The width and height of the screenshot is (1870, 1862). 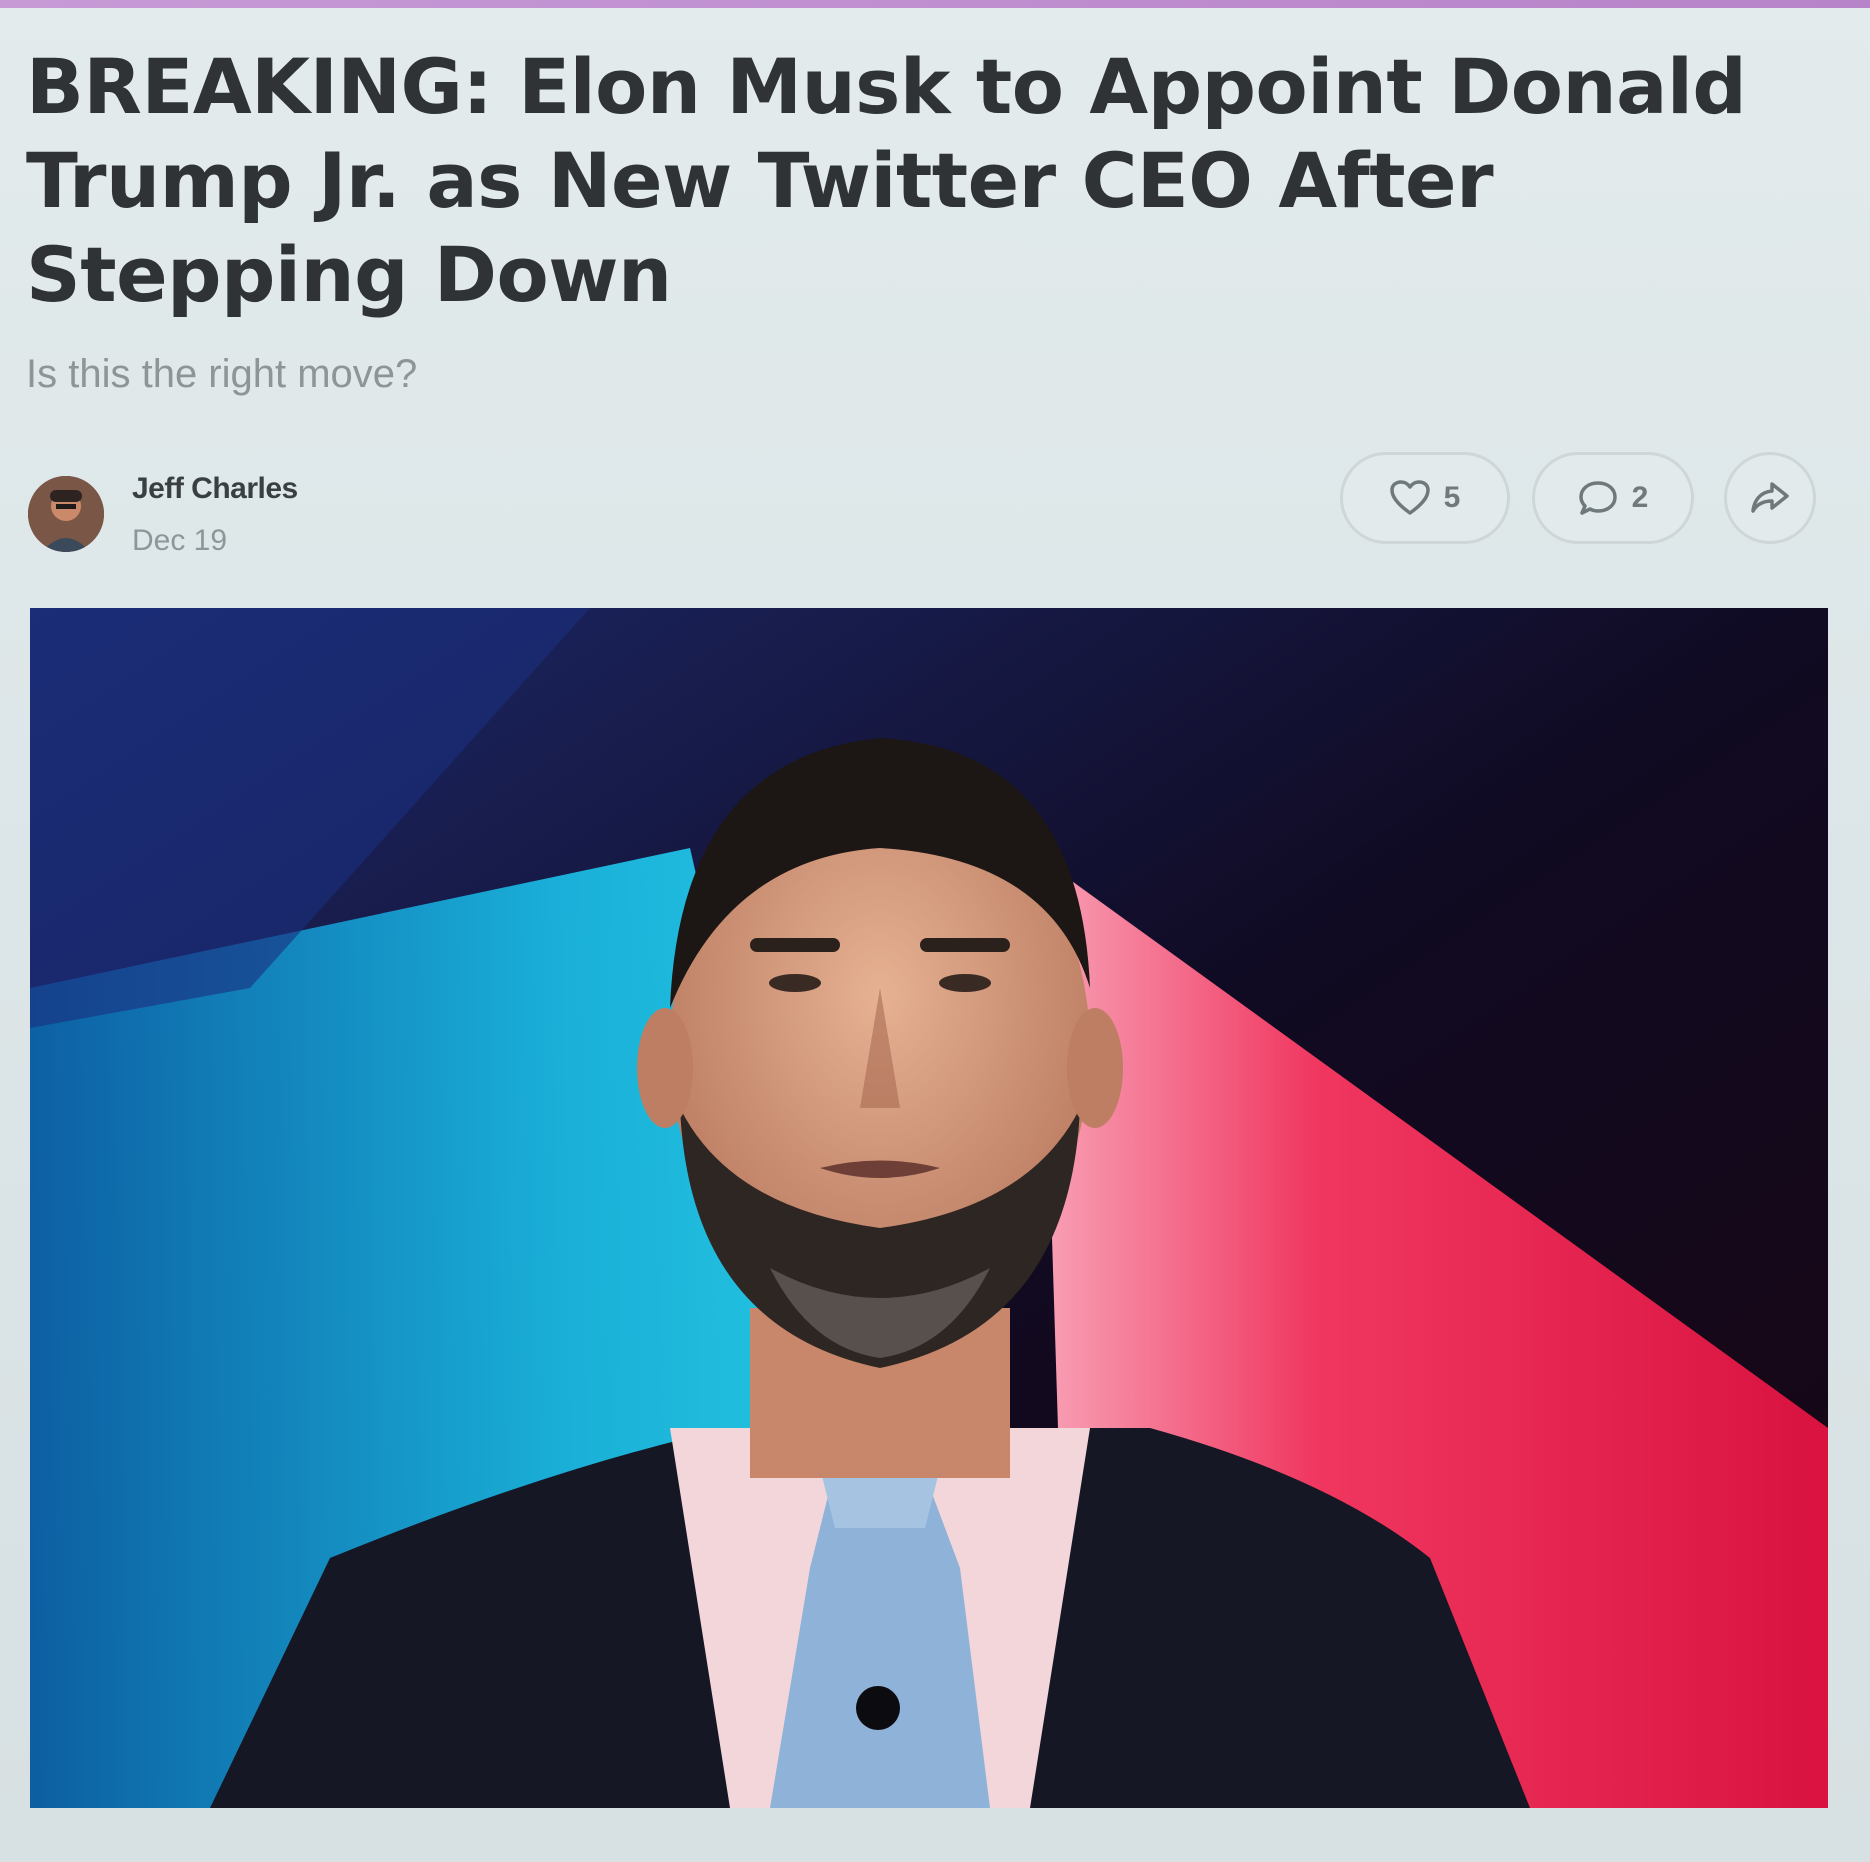 What do you see at coordinates (1409, 498) in the screenshot?
I see `heart-icon` at bounding box center [1409, 498].